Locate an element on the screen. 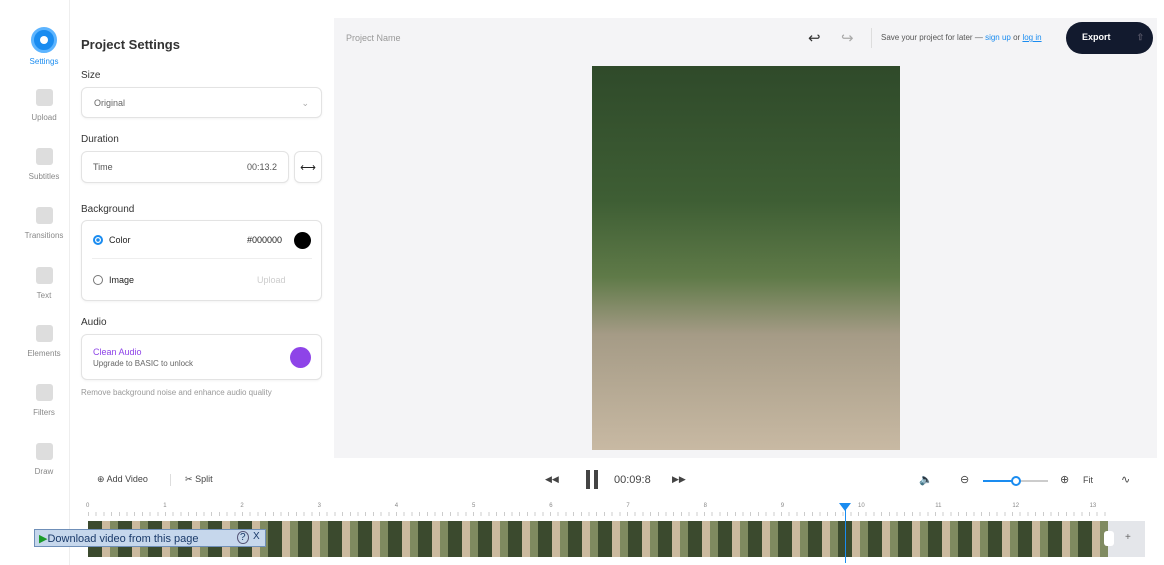 The image size is (1164, 565). timeline-ruler is located at coordinates (598, 514).